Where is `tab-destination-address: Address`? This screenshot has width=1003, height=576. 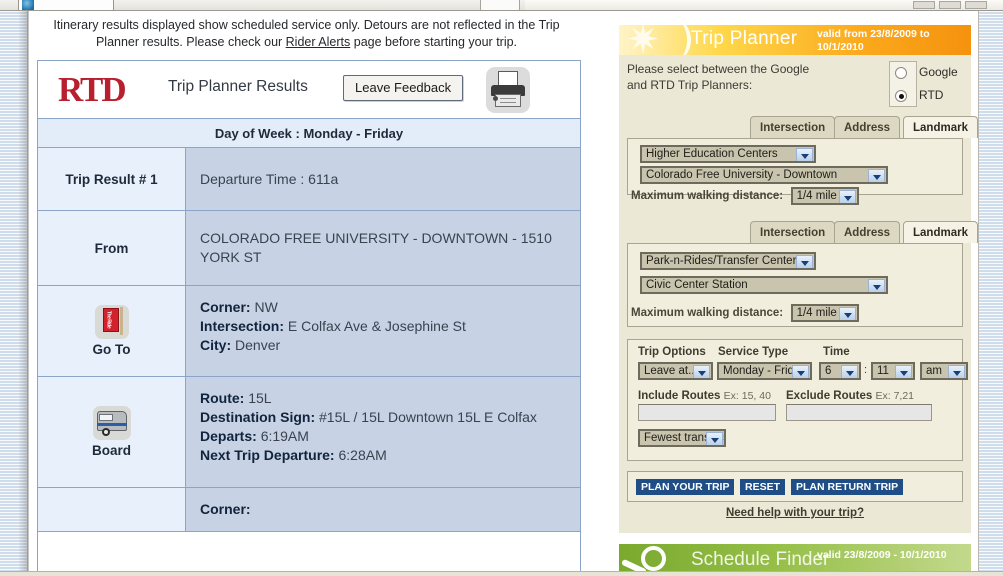
tab-destination-address: Address is located at coordinates (867, 232).